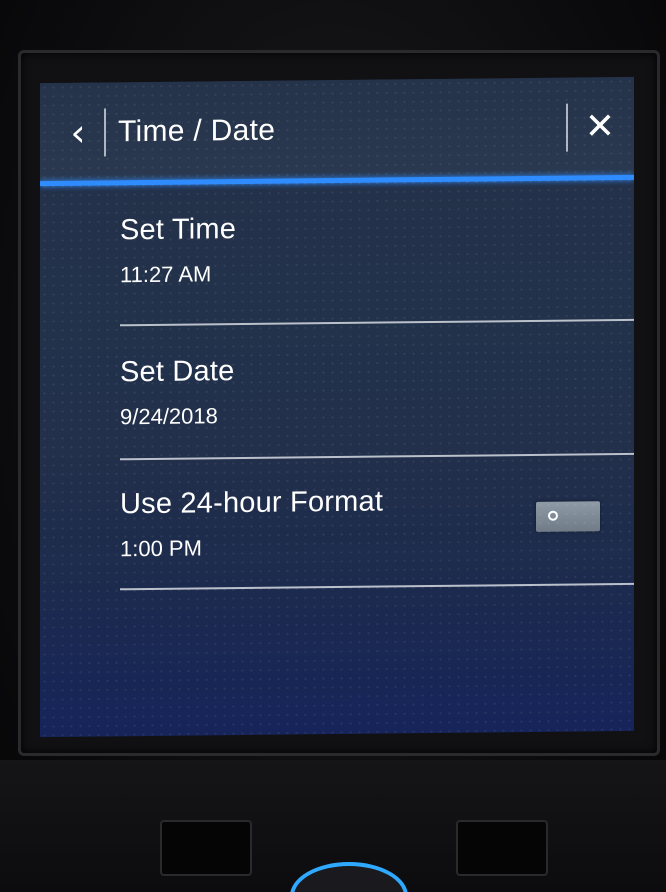  What do you see at coordinates (161, 548) in the screenshot?
I see `setting-value: 1:00 PM` at bounding box center [161, 548].